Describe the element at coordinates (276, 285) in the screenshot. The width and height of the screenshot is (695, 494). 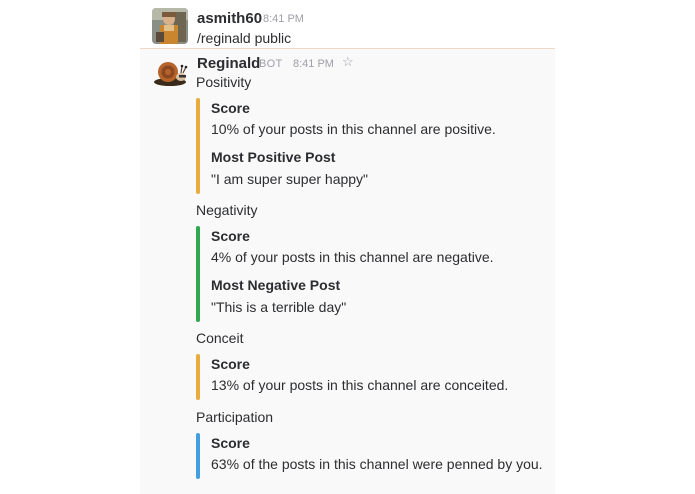
I see `field-title: Most Negative Post` at that location.